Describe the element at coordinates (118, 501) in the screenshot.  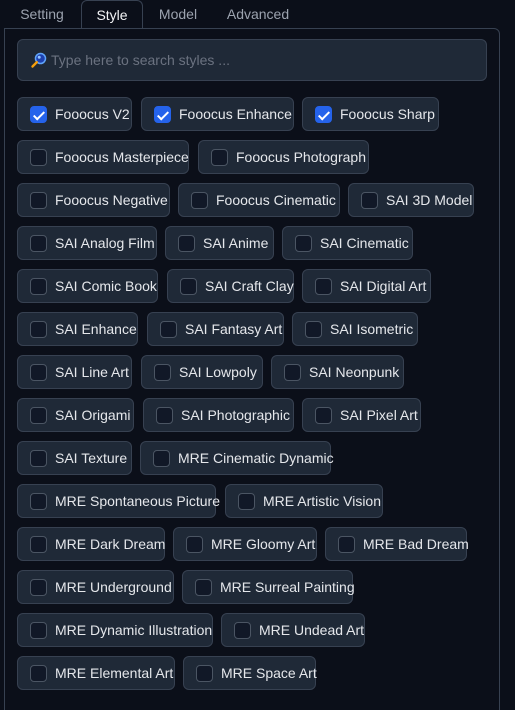
I see `style-option-mre-spontaneous-picture: MRE Spontaneous Picture` at that location.